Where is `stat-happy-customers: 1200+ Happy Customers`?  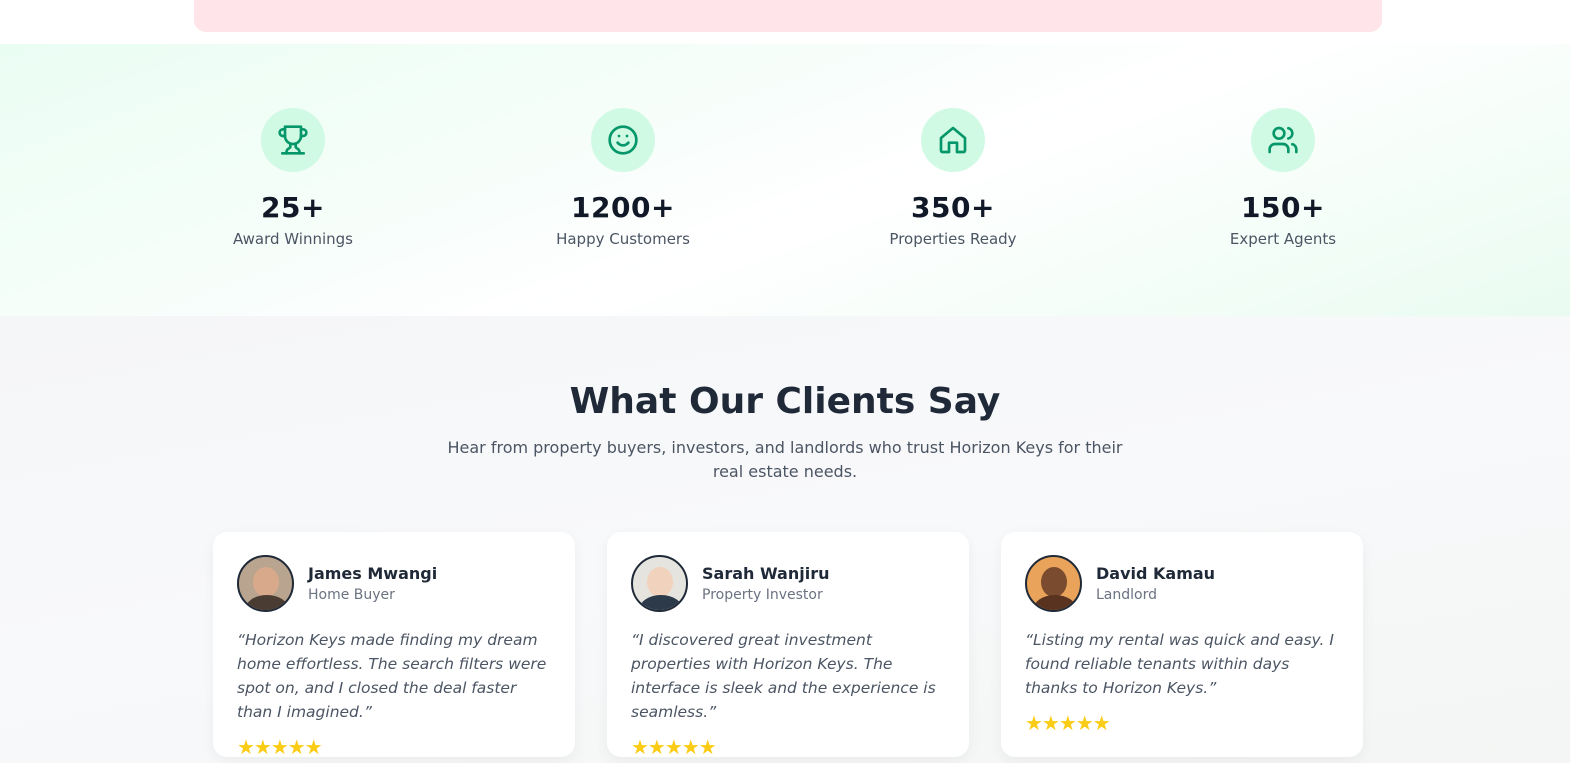 stat-happy-customers: 1200+ Happy Customers is located at coordinates (623, 178).